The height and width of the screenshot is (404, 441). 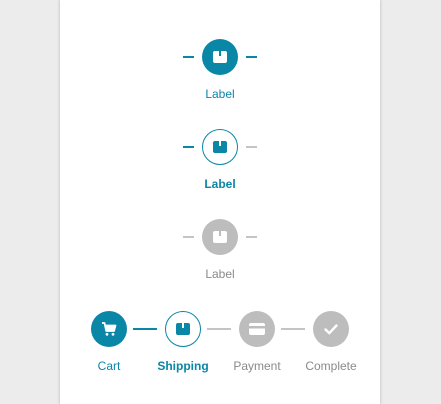 I want to click on stepper-step-payment: Payment, so click(x=257, y=341).